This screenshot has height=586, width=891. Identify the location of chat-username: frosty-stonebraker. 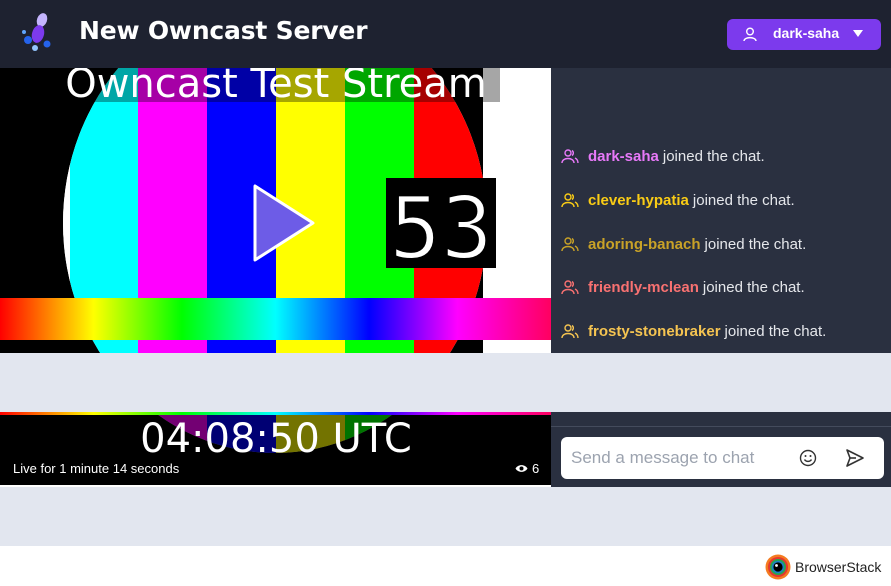
(654, 331).